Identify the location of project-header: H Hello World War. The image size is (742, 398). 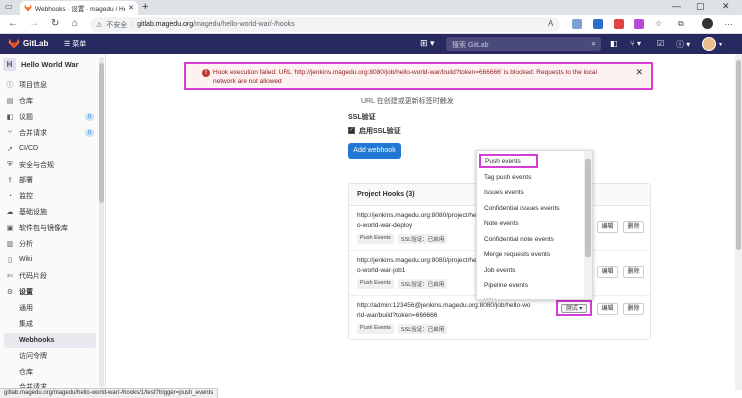
(41, 64).